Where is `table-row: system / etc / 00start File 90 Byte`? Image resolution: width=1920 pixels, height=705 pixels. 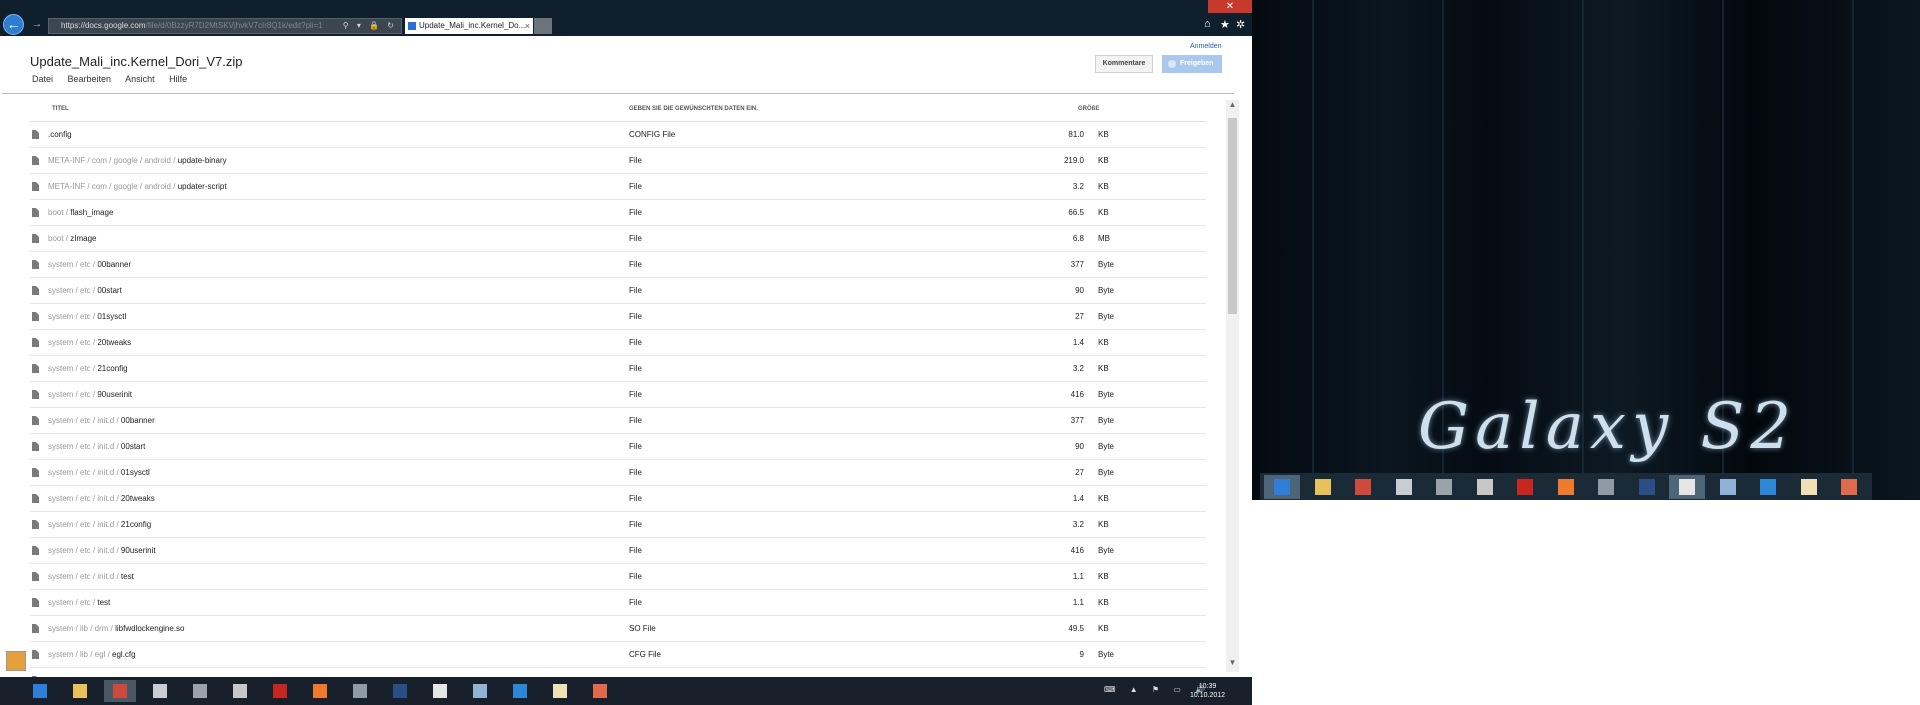
table-row: system / etc / 00start File 90 Byte is located at coordinates (618, 291).